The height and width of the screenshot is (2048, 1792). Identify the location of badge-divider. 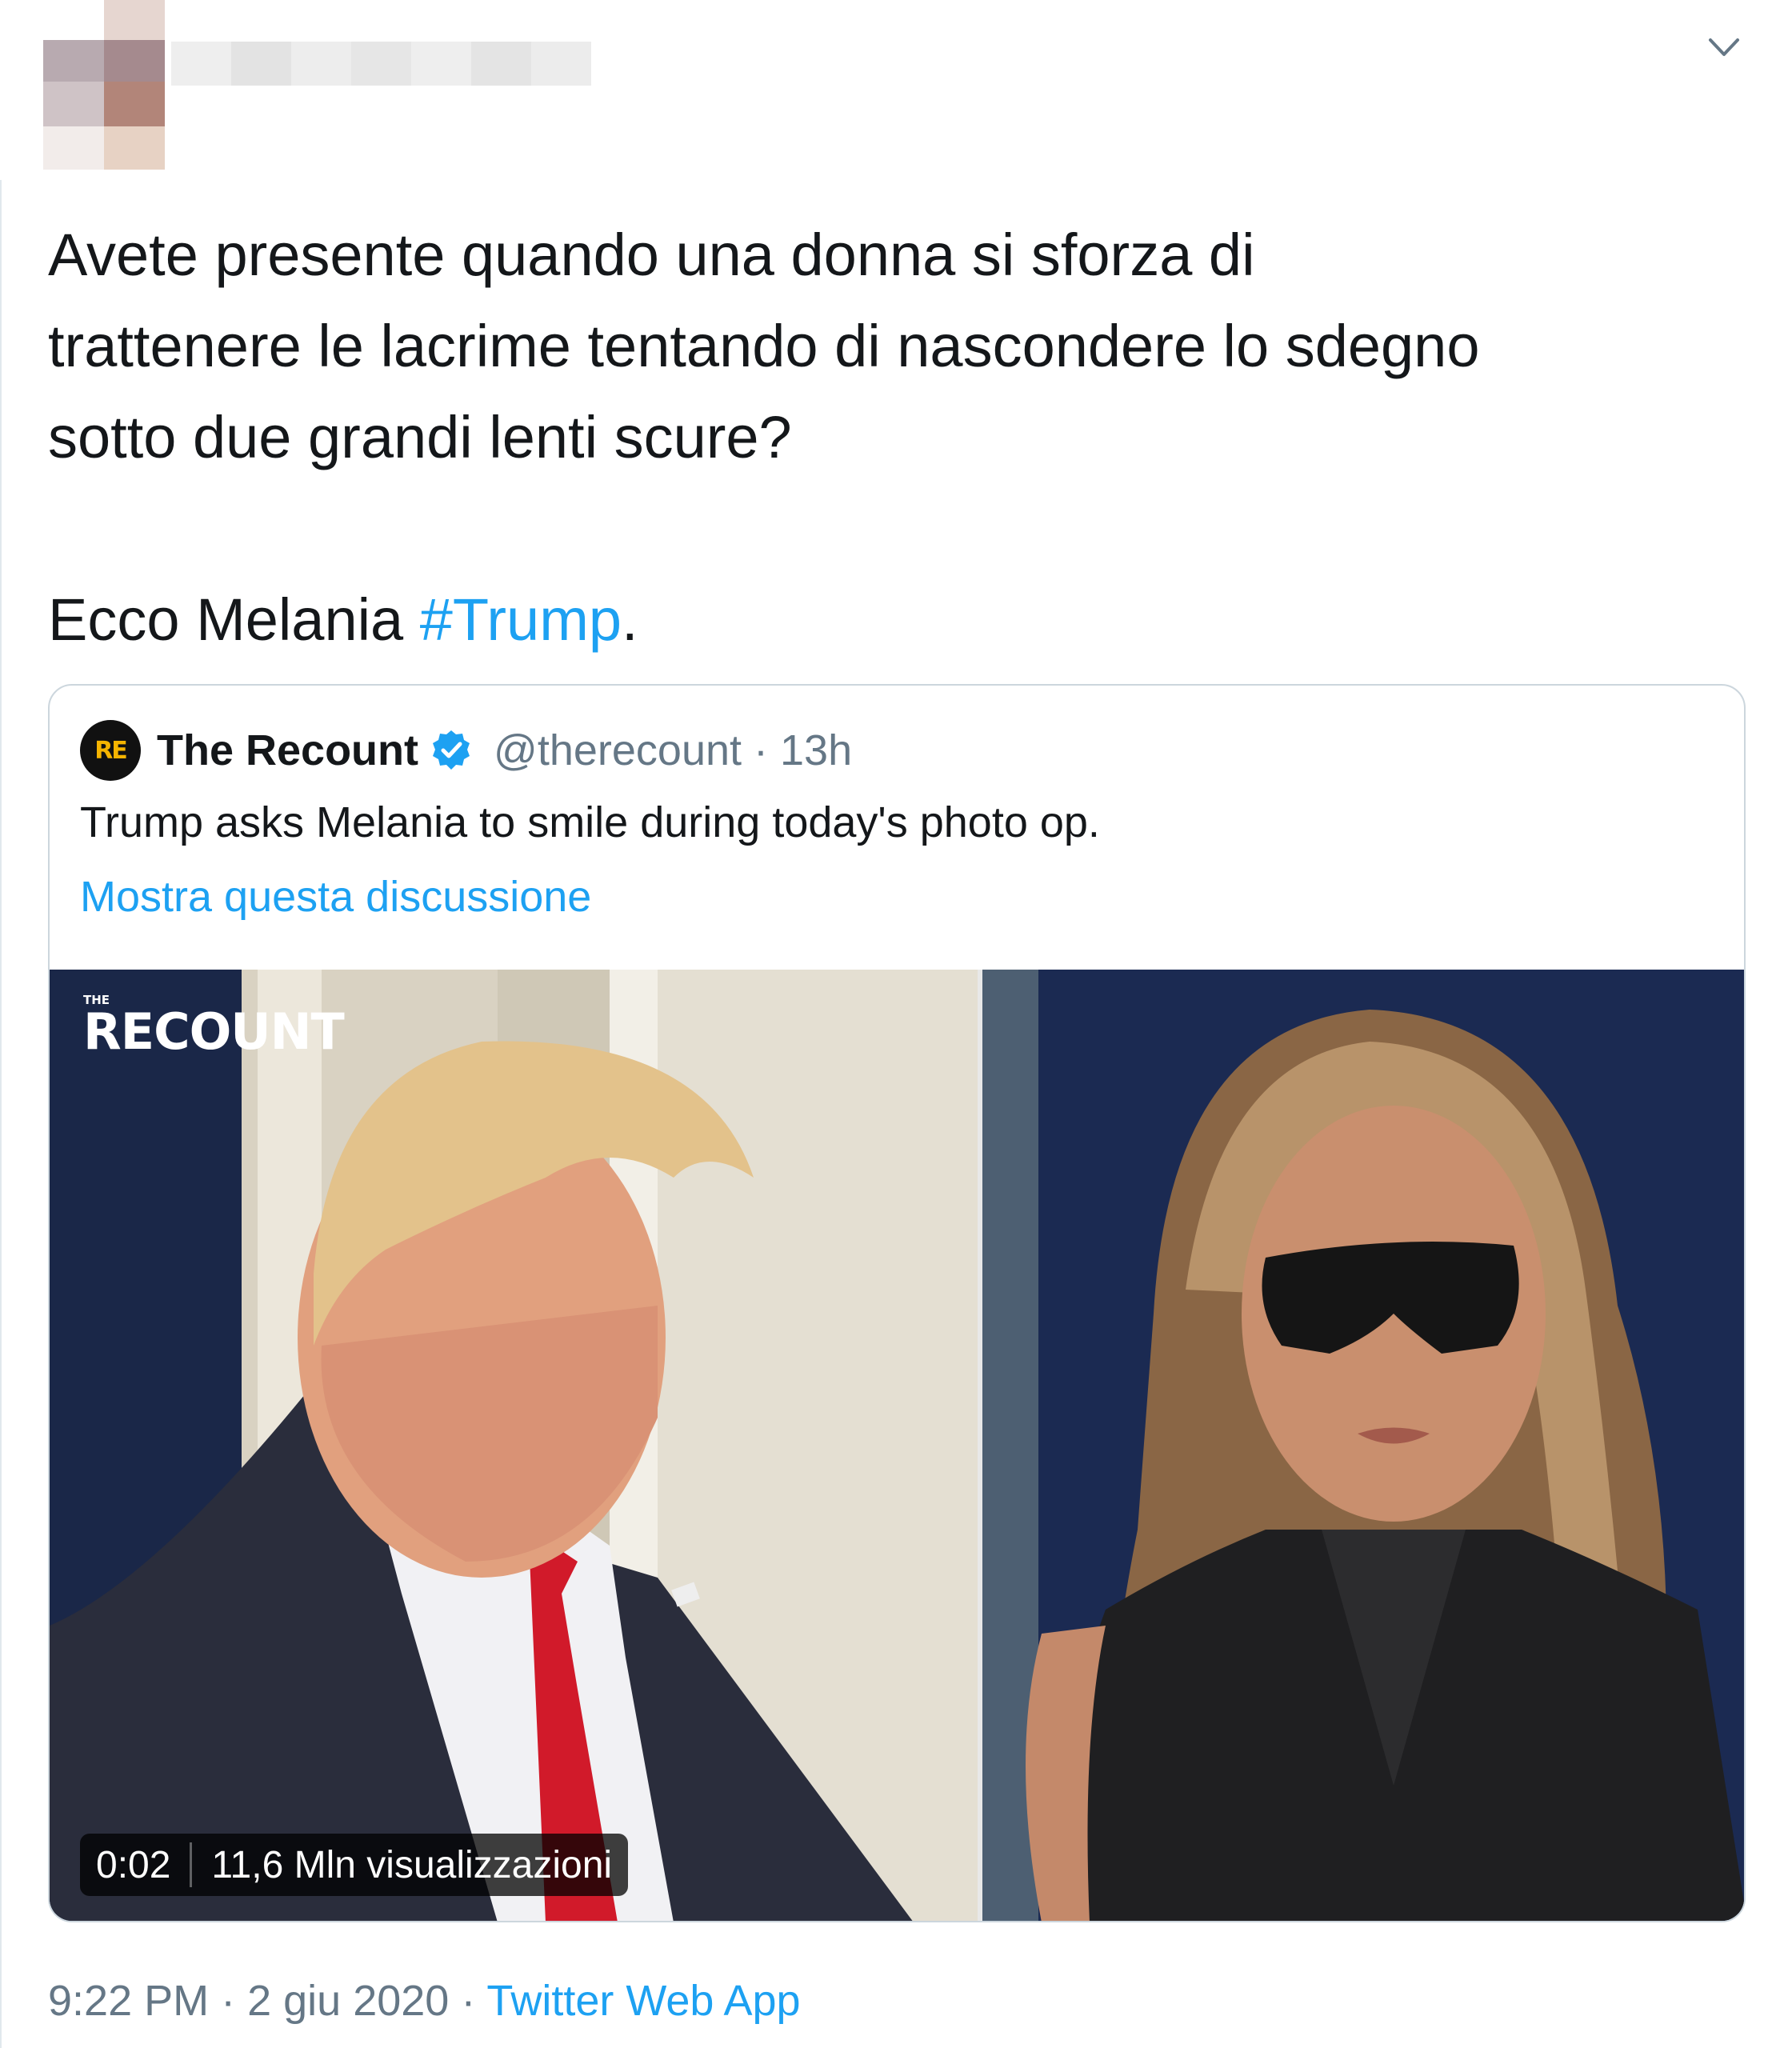
(191, 1864).